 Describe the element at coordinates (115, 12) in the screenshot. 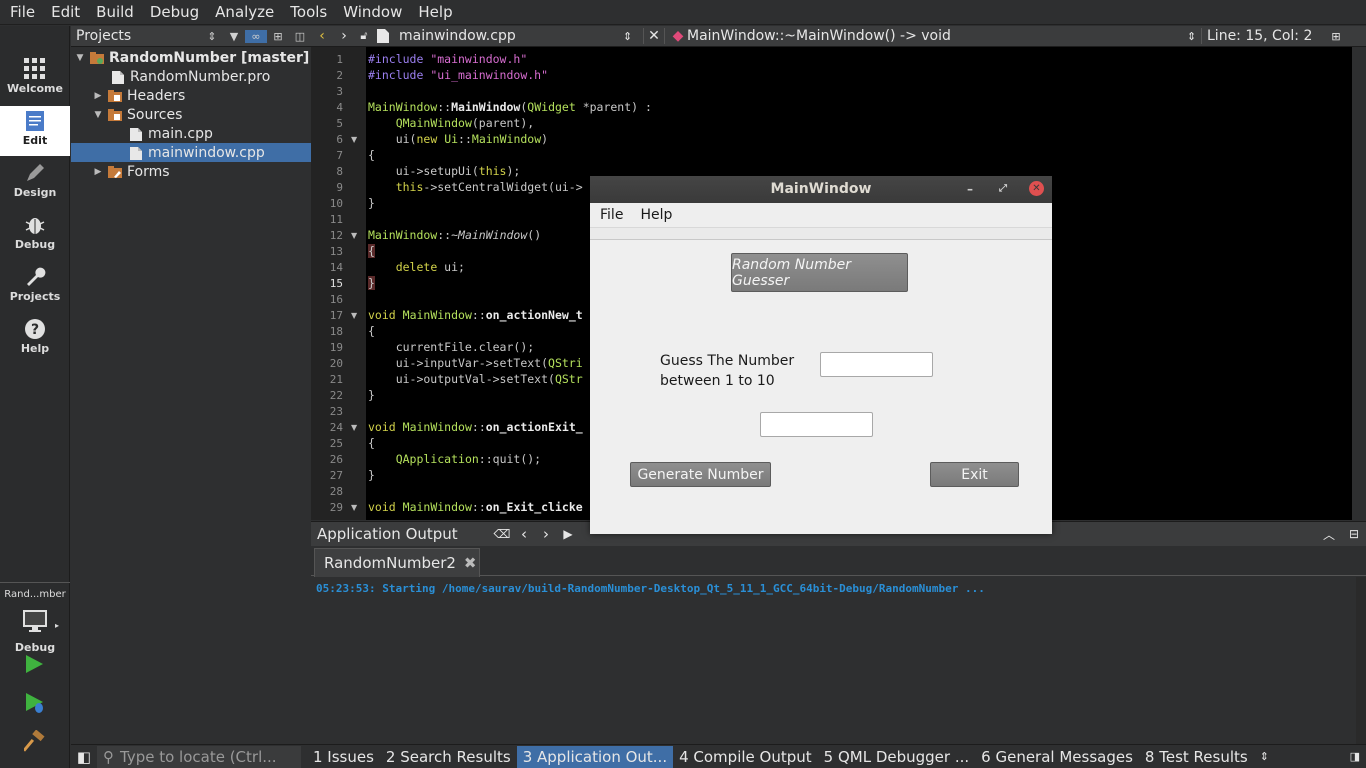

I see `menu-build: Build` at that location.